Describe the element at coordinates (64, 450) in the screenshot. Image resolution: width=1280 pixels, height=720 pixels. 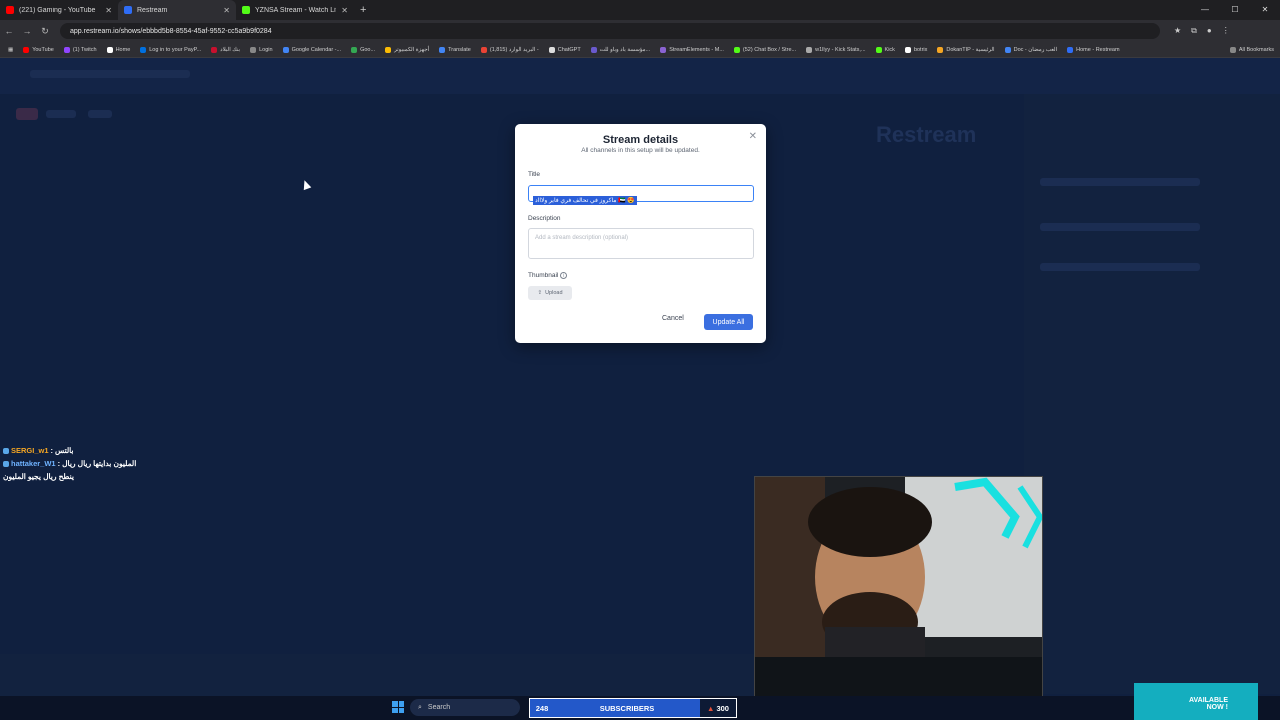
I see `chat-text: بالتس` at that location.